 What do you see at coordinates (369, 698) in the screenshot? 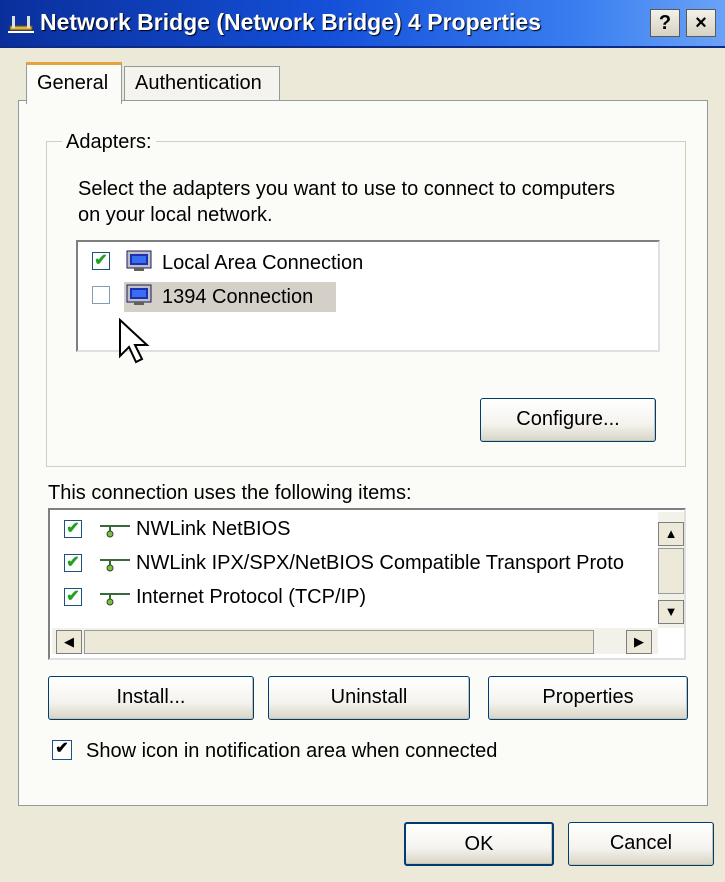
I see `uninstall-button: Uninstall` at bounding box center [369, 698].